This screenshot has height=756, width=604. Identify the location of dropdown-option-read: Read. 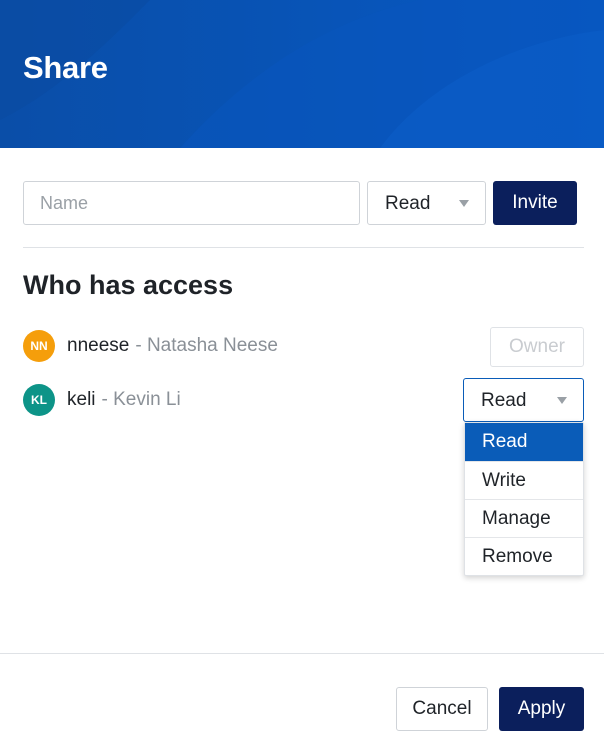
(524, 442).